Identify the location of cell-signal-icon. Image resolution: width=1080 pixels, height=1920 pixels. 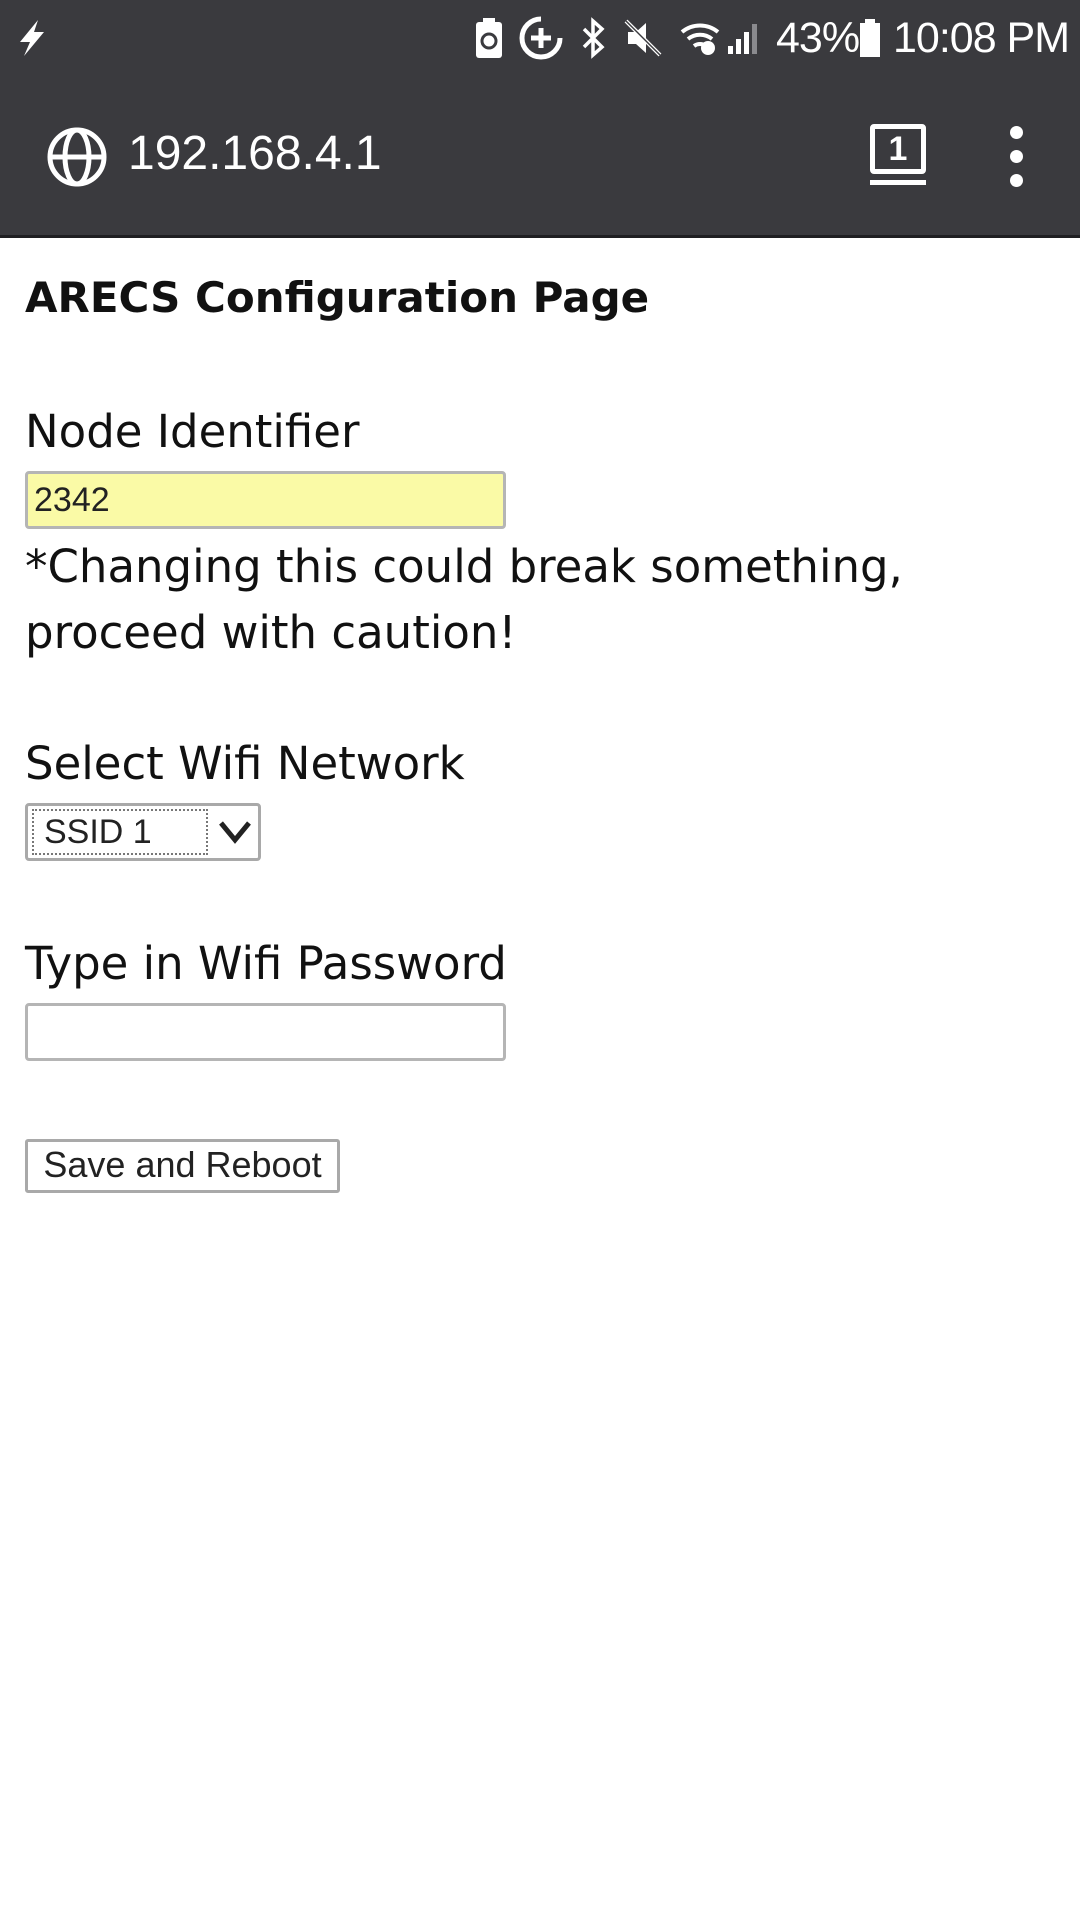
(744, 38).